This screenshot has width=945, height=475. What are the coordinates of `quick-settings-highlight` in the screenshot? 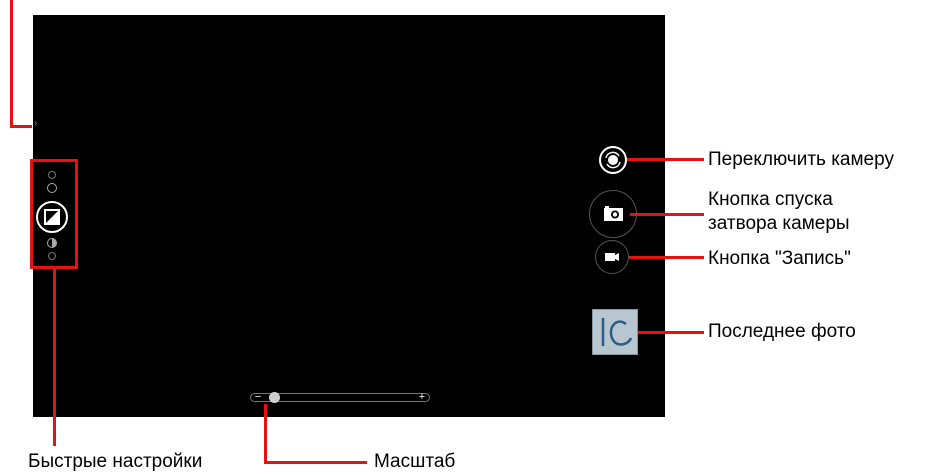 It's located at (54, 214).